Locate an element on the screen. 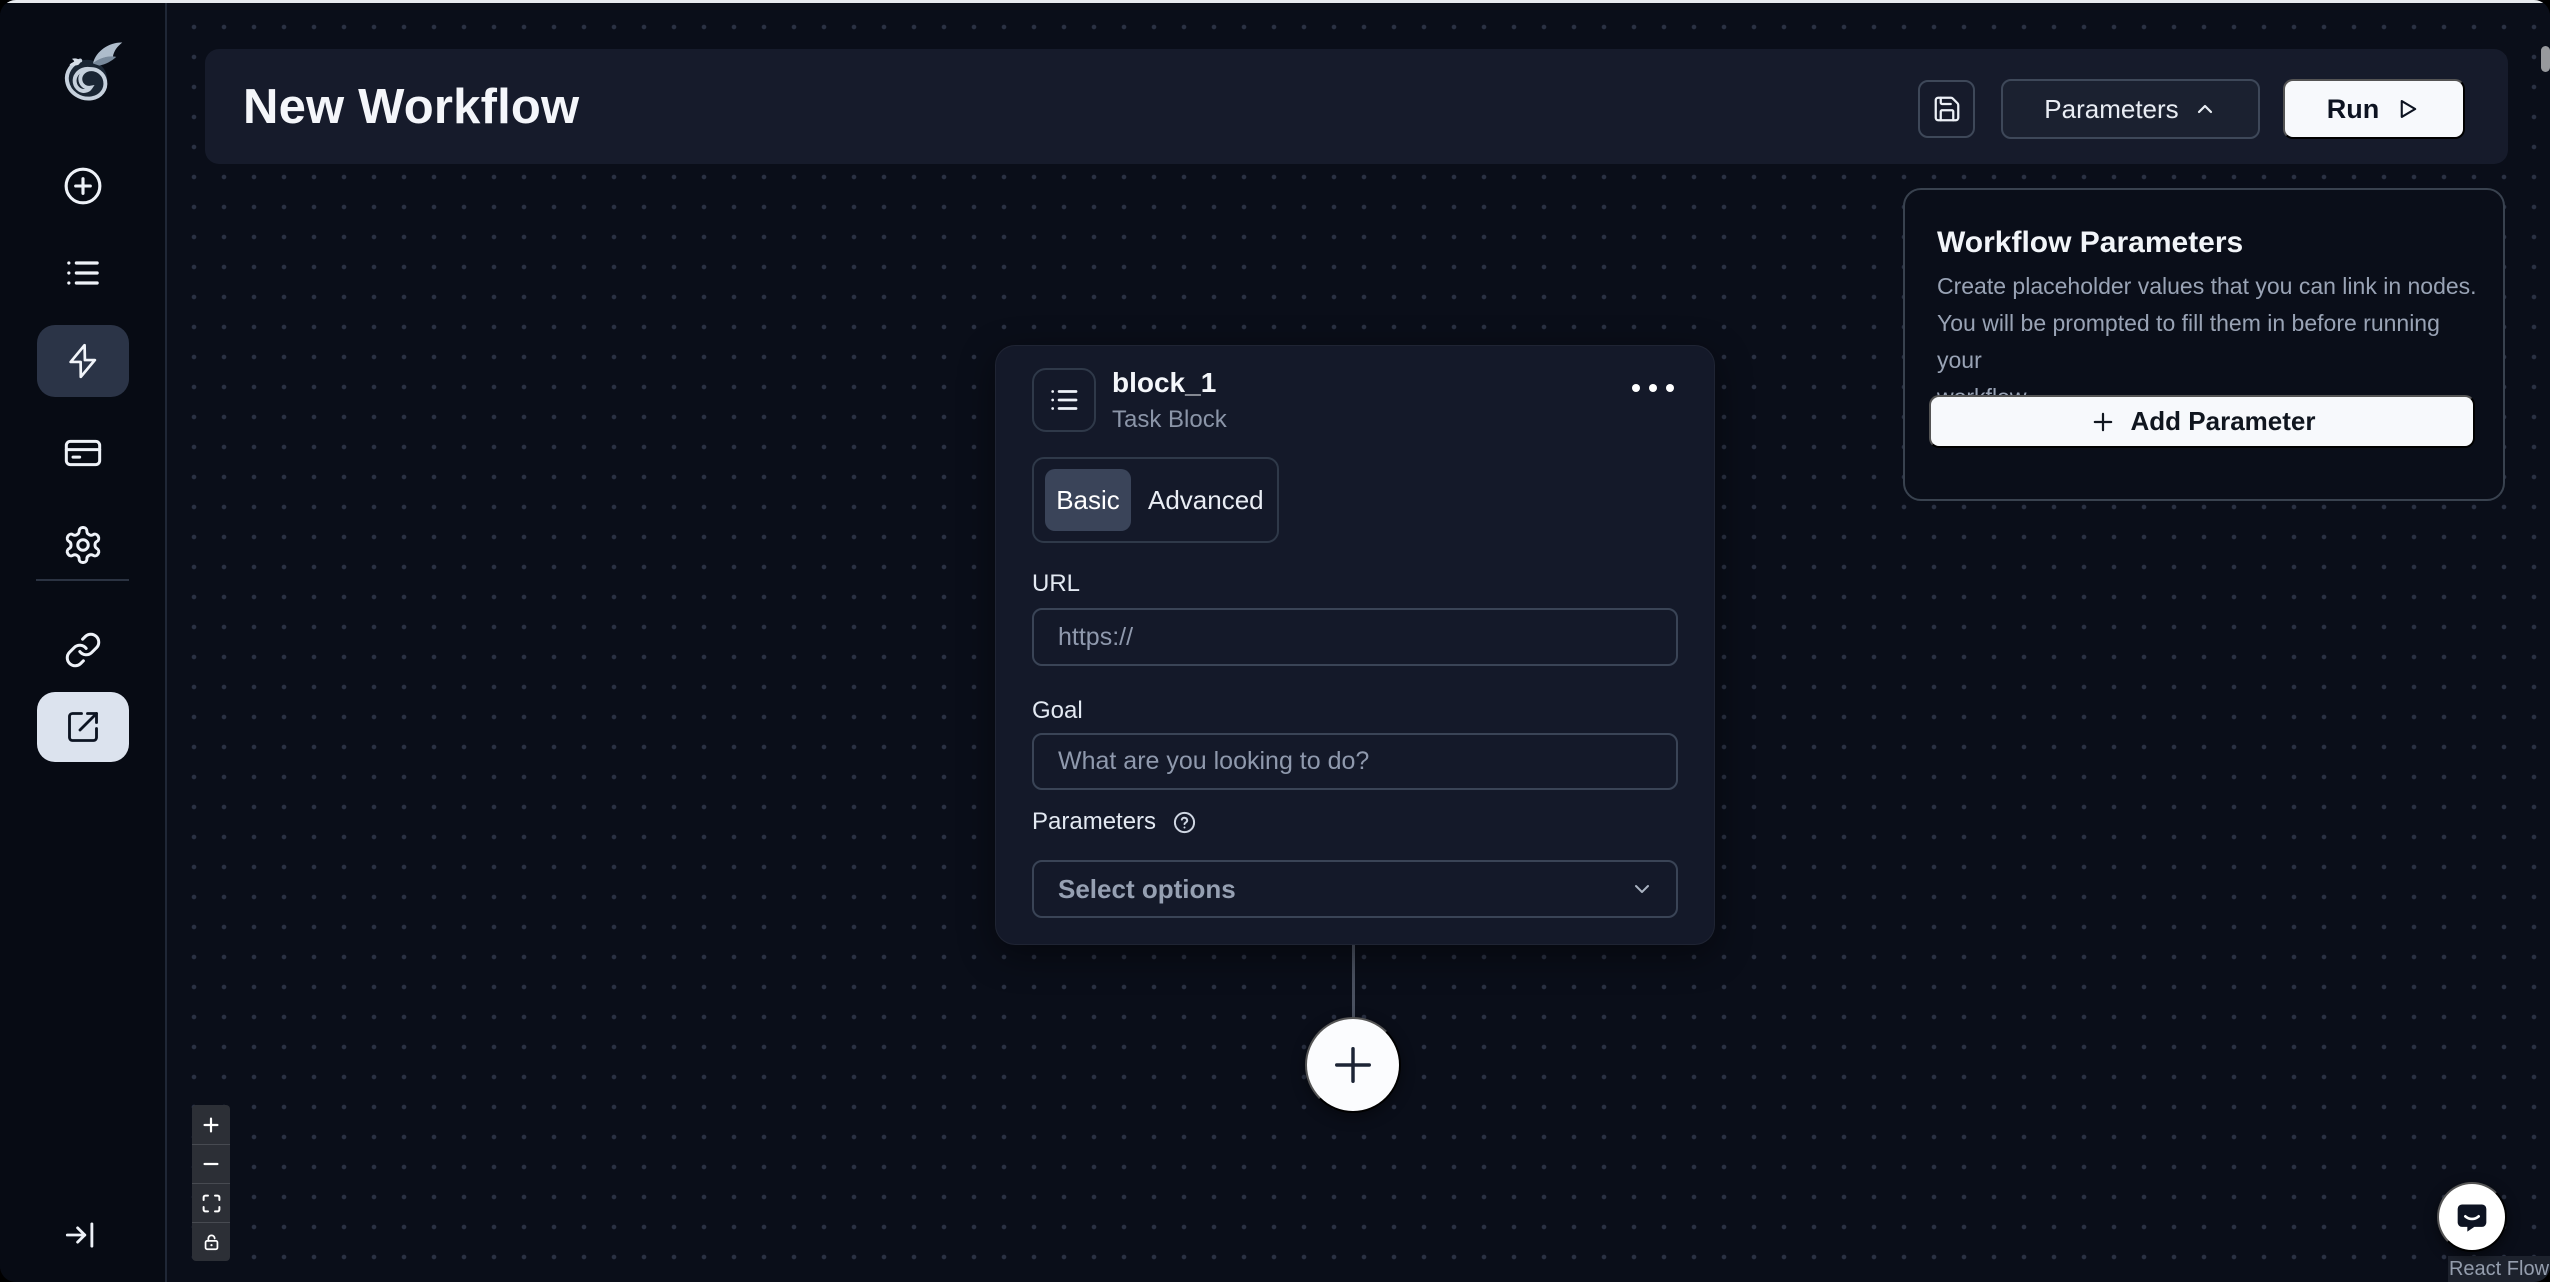 This screenshot has height=1282, width=2550. sidebar is located at coordinates (83, 641).